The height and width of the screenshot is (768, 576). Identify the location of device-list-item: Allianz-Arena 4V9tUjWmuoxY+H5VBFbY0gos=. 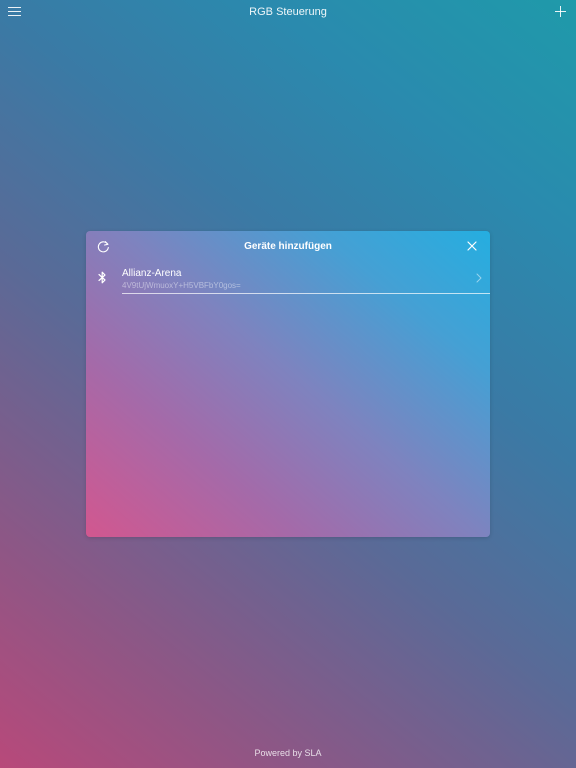
(288, 278).